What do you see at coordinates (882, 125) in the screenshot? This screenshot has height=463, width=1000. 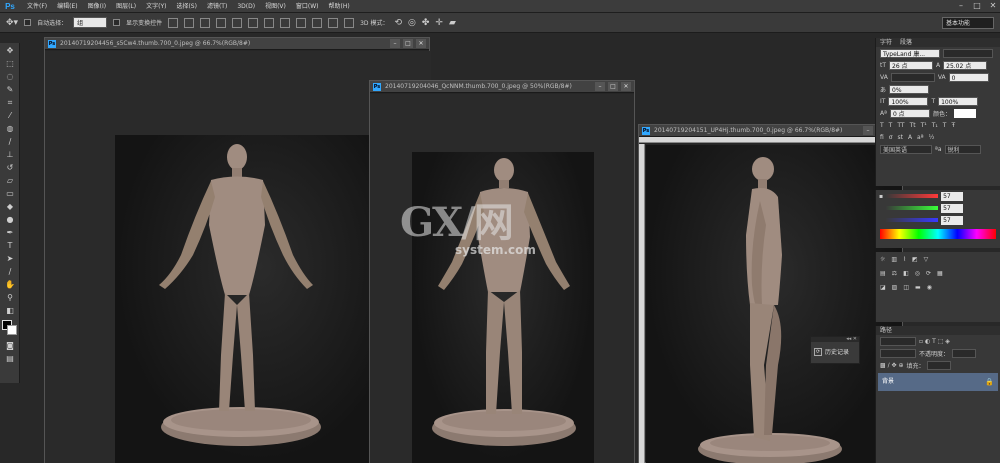 I see `faux-bold-icon: T` at bounding box center [882, 125].